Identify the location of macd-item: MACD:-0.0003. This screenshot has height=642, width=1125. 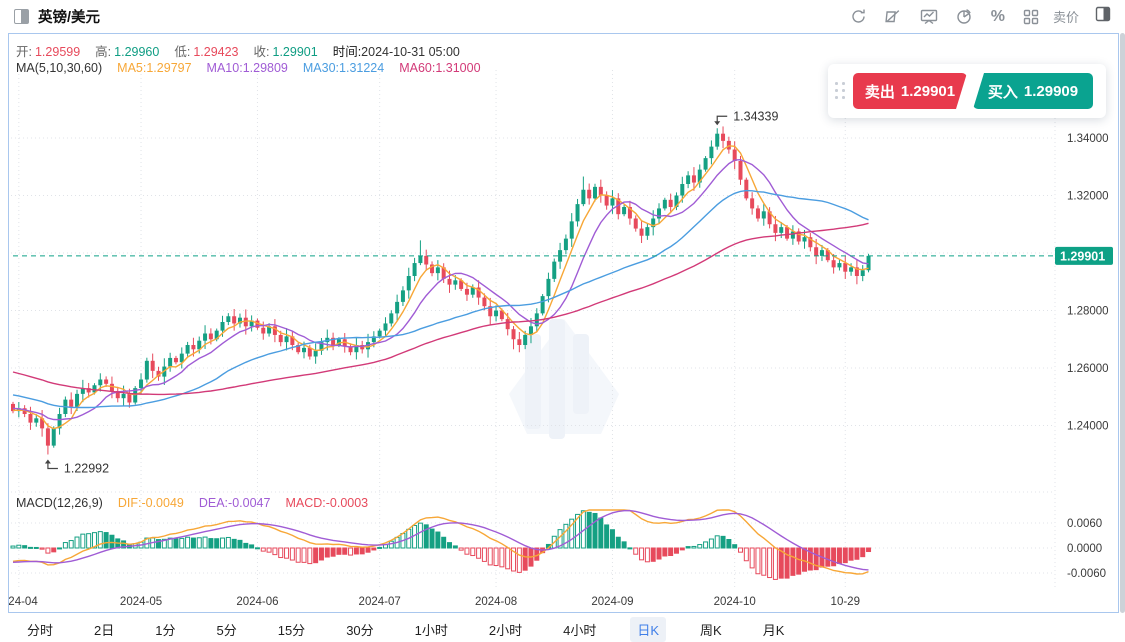
(326, 503).